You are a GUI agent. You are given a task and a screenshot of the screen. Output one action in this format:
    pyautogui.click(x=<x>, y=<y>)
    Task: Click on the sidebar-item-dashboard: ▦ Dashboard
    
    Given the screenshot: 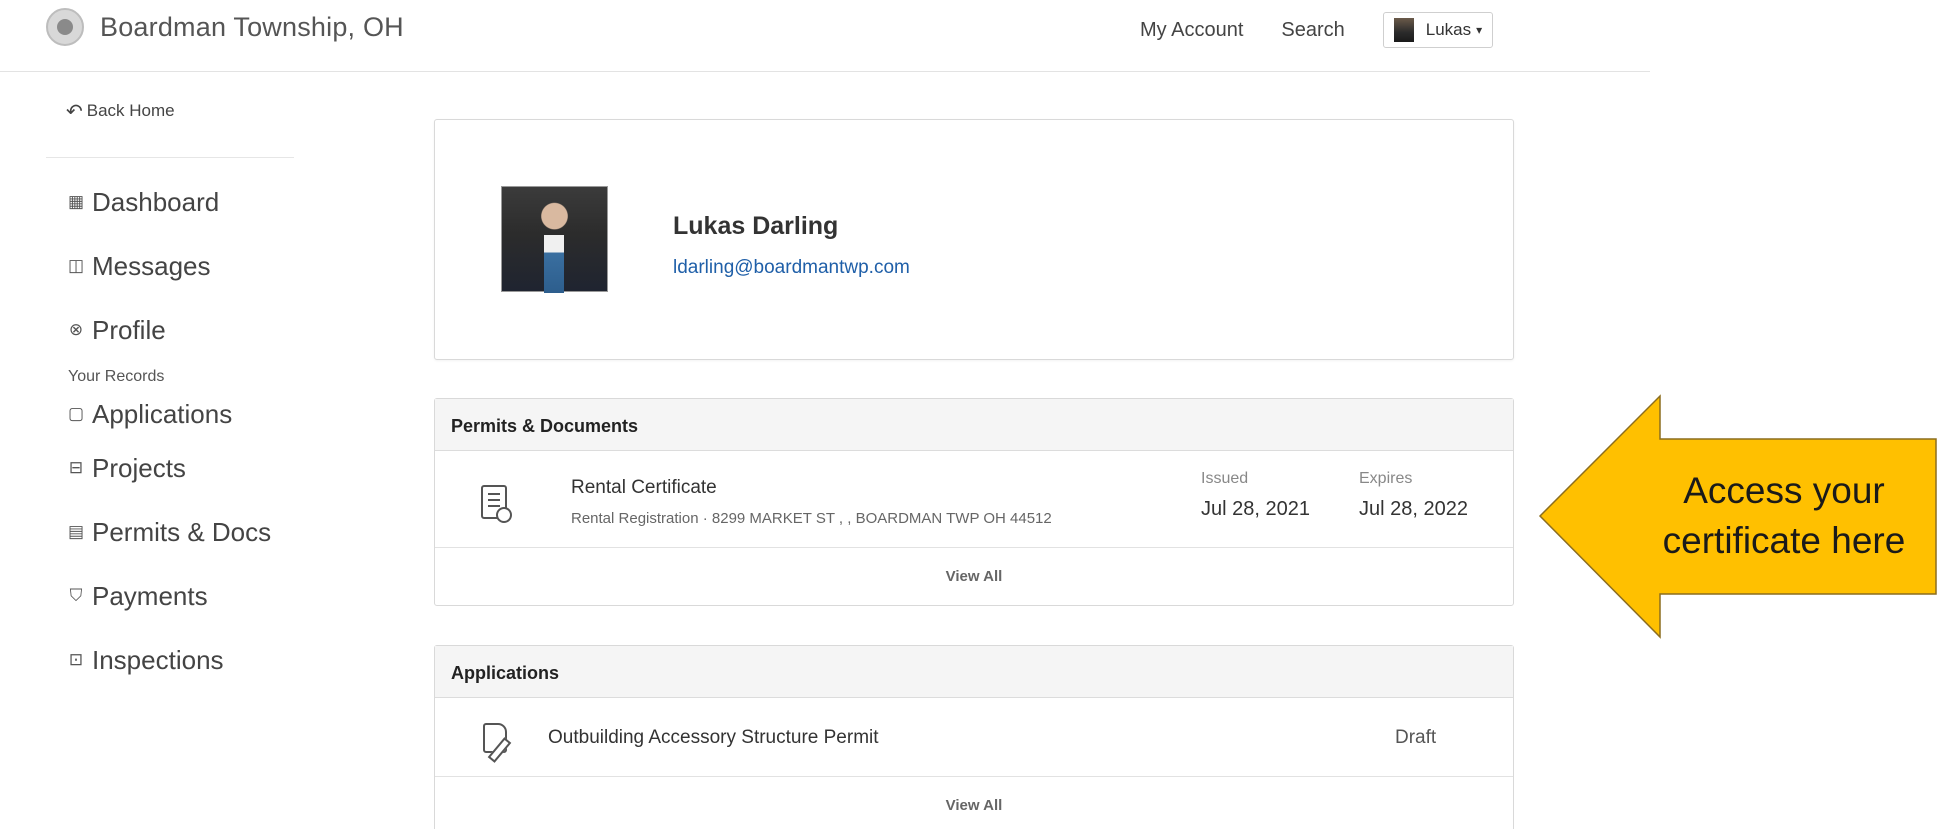 What is the action you would take?
    pyautogui.click(x=171, y=202)
    